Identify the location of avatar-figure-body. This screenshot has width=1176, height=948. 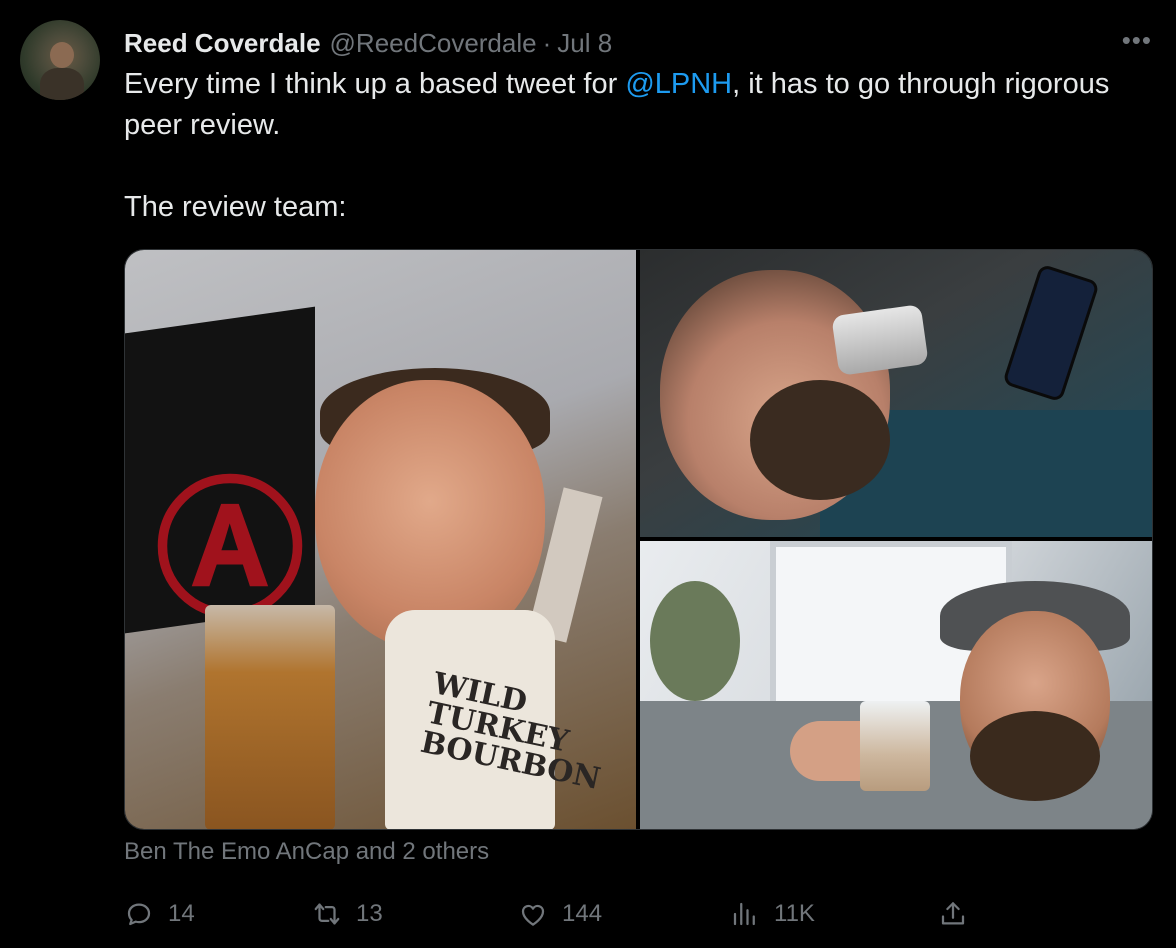
(62, 84).